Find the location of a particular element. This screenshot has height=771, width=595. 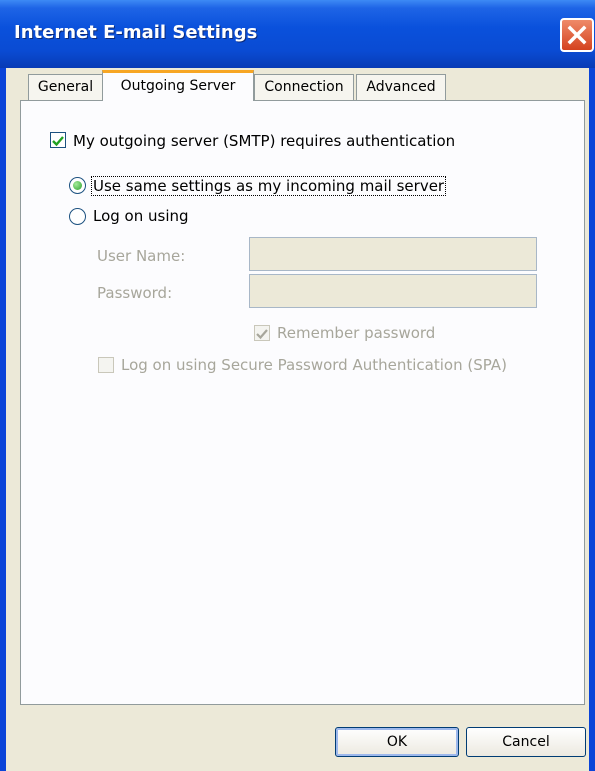

tab-connection-label: Connection is located at coordinates (304, 87).